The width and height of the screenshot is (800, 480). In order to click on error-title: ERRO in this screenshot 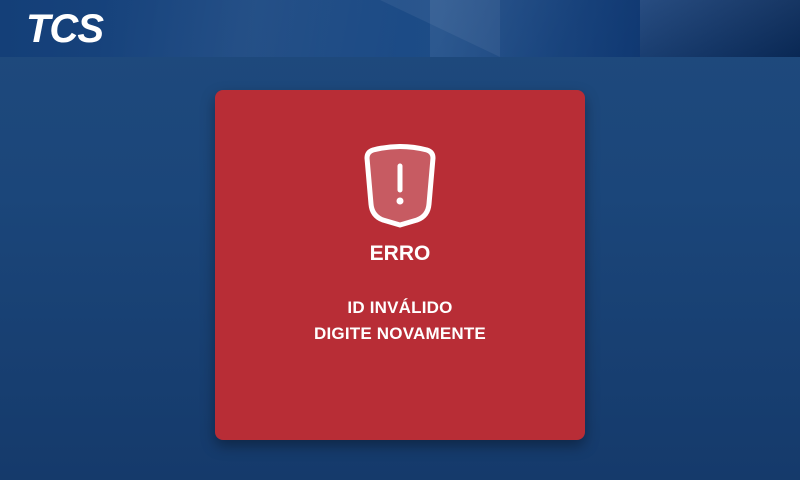, I will do `click(400, 253)`.